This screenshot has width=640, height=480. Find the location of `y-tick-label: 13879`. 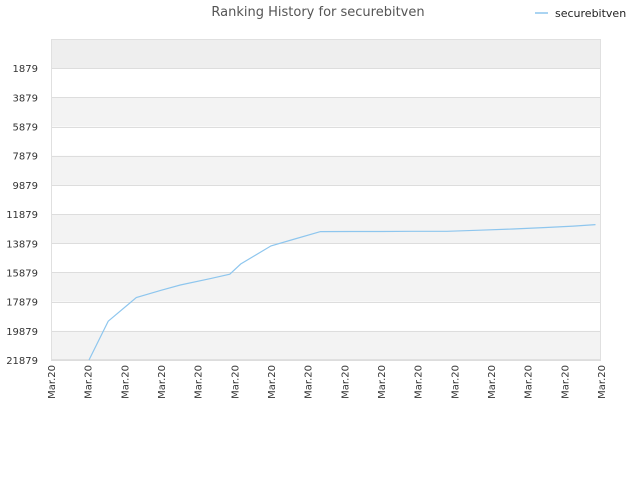

y-tick-label: 13879 is located at coordinates (22, 244).